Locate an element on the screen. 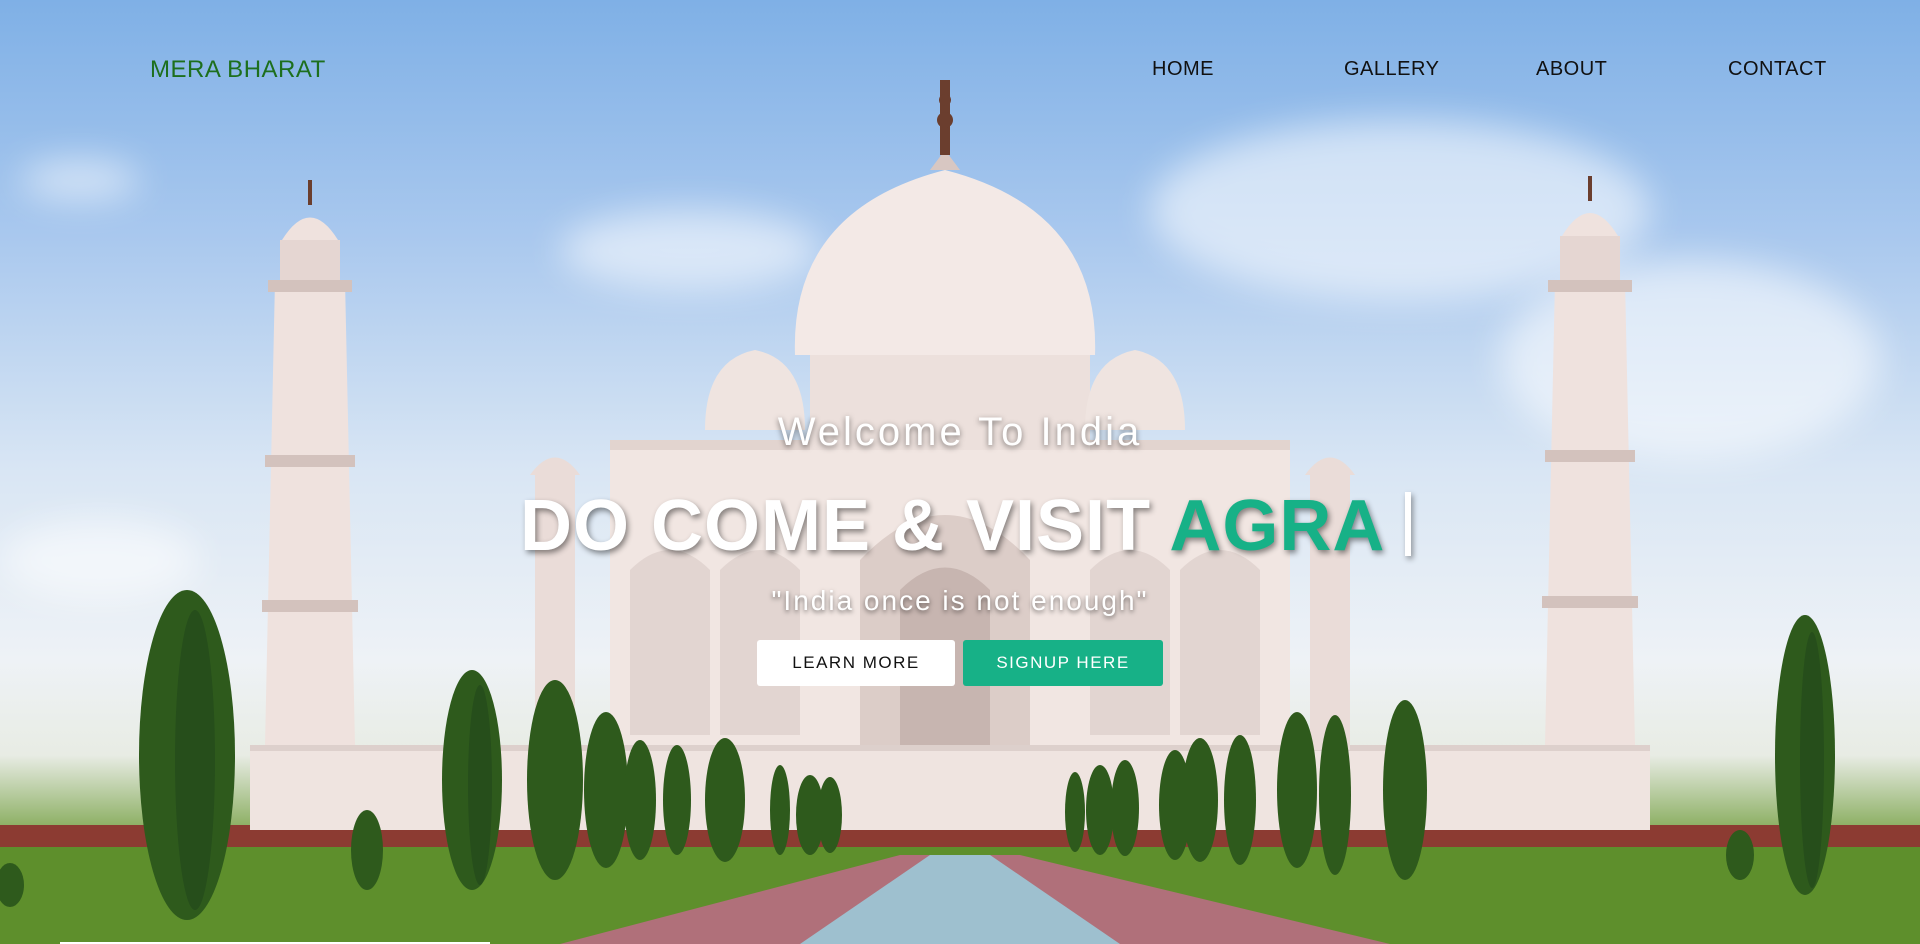  learn-more-button: LEARN MORE is located at coordinates (856, 663).